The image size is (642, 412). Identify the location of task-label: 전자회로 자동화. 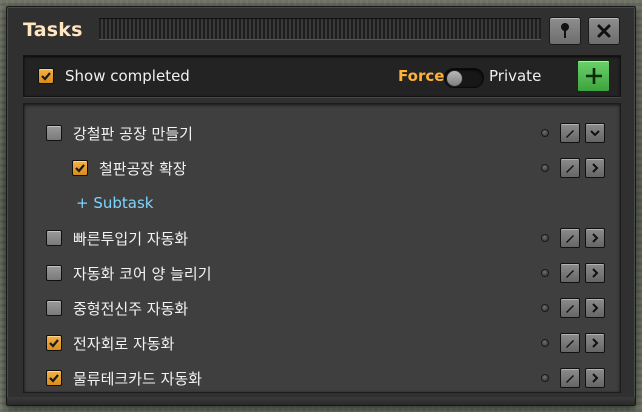
(123, 343).